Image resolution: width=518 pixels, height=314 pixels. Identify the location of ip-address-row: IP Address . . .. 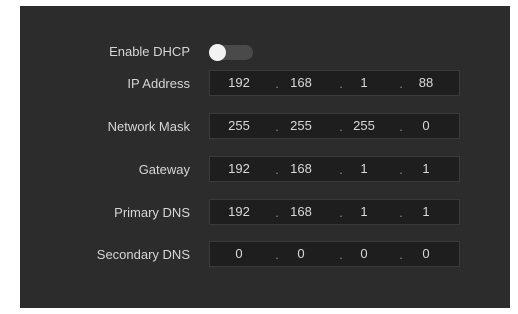
(265, 84).